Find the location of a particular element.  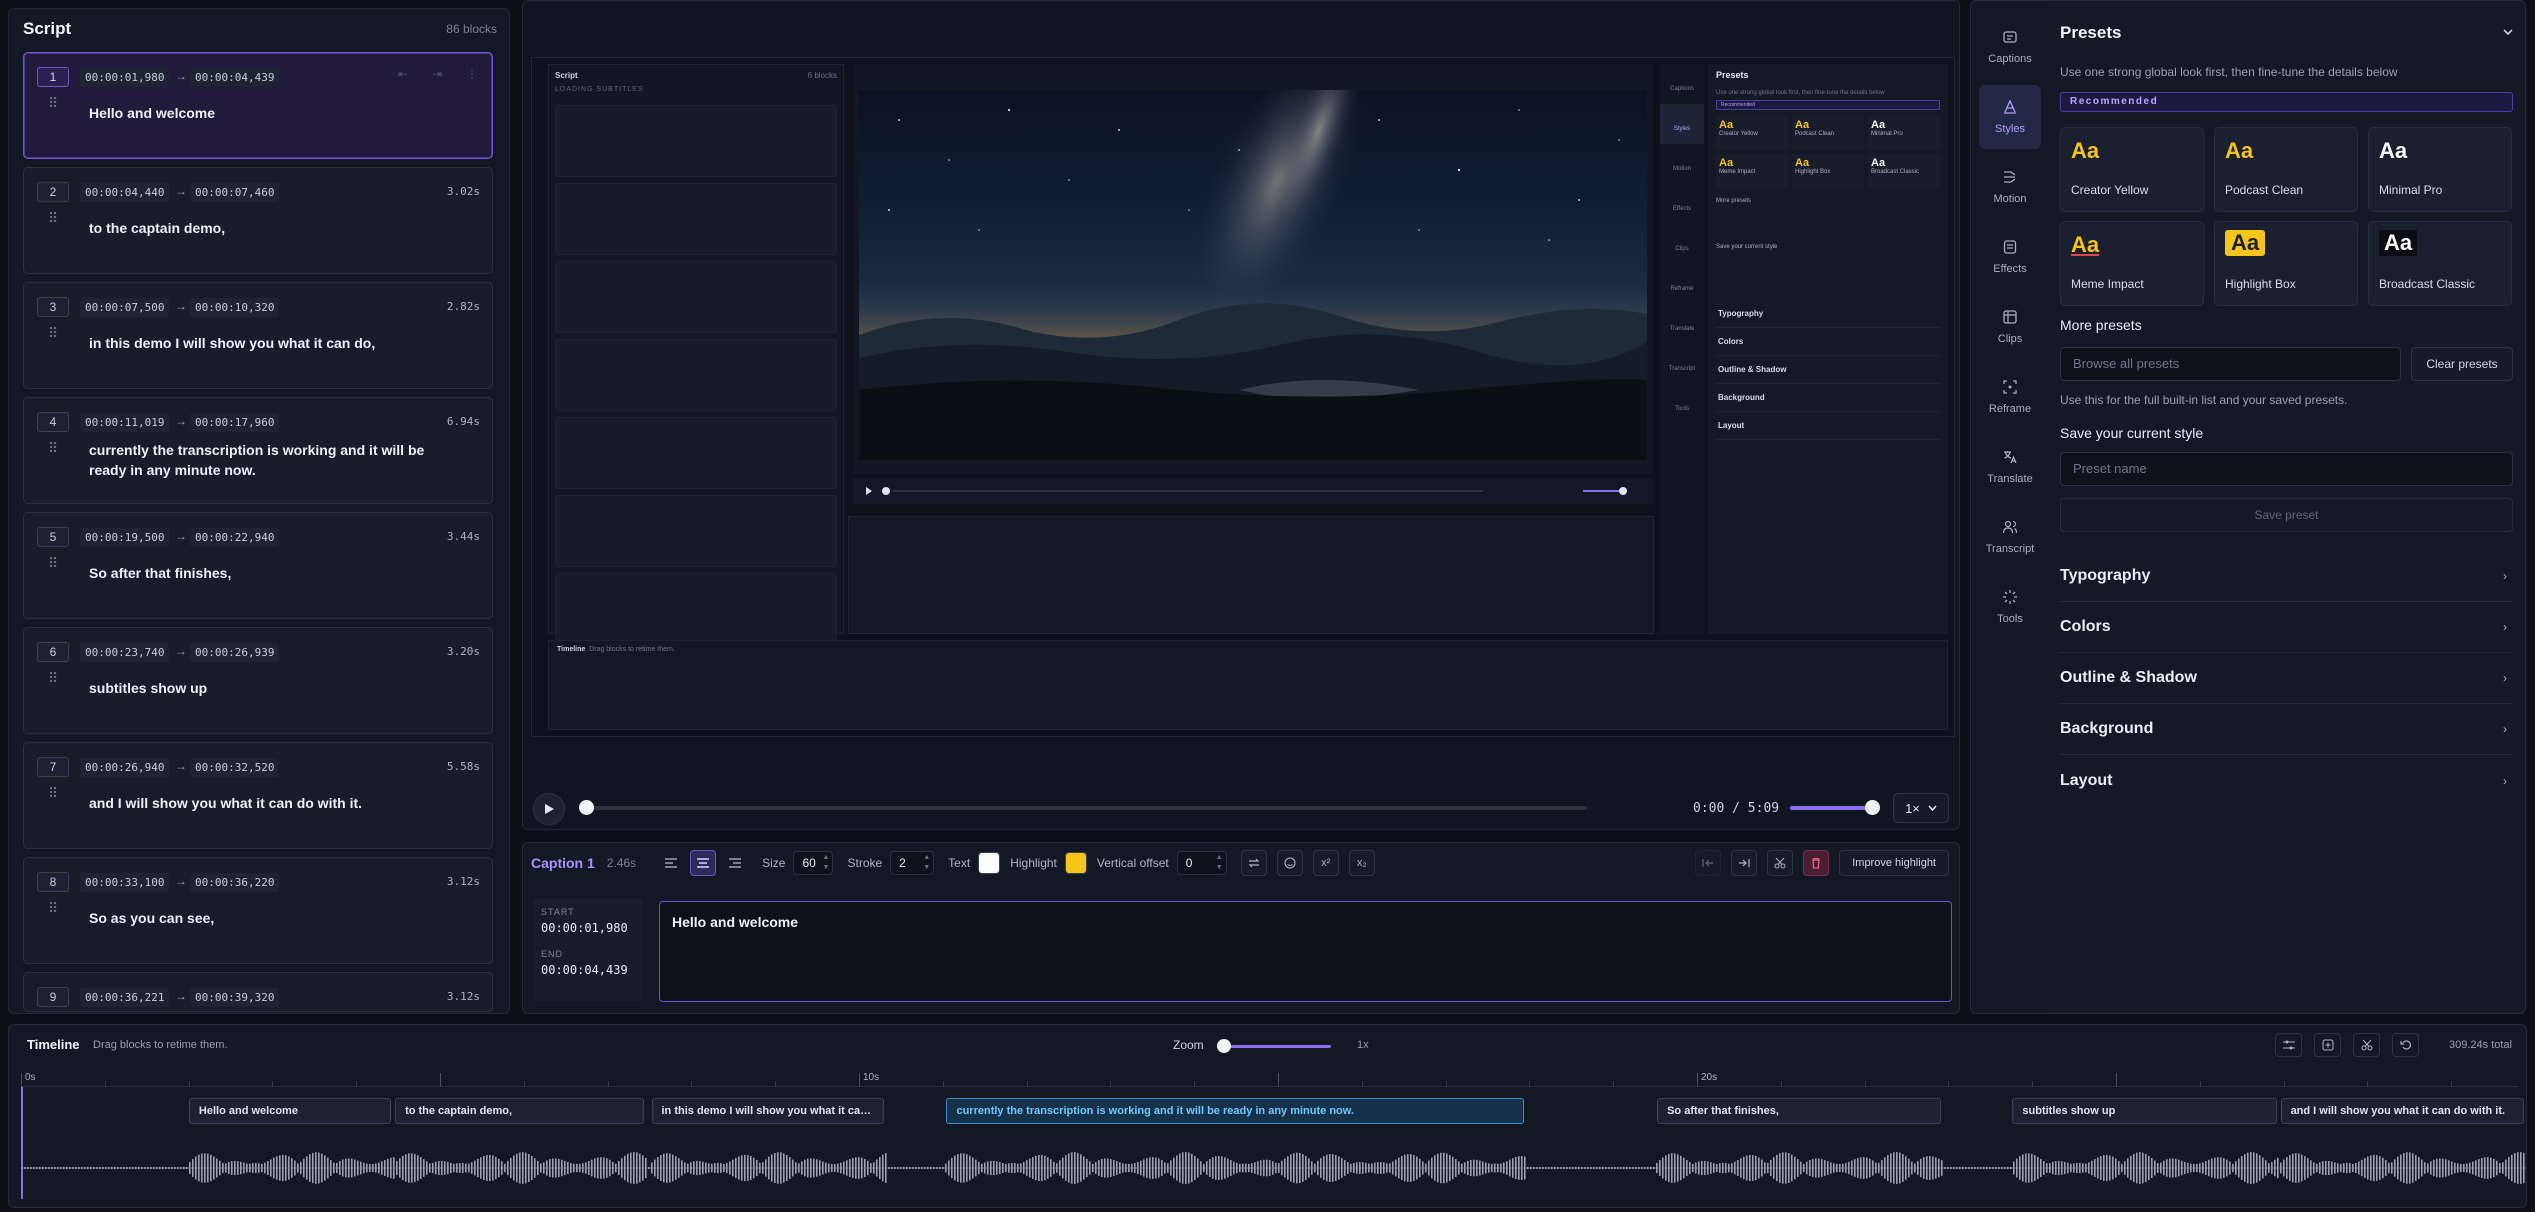

timeline-ruler: 0s 10s 20s is located at coordinates (1269, 1080).